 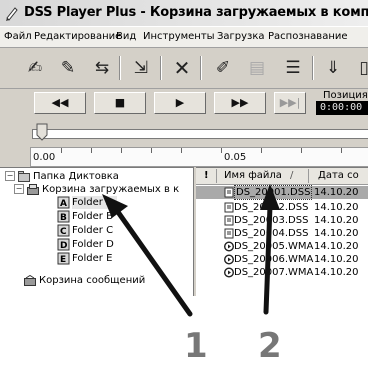 I want to click on fast-forward-button: ▶▶, so click(x=240, y=103).